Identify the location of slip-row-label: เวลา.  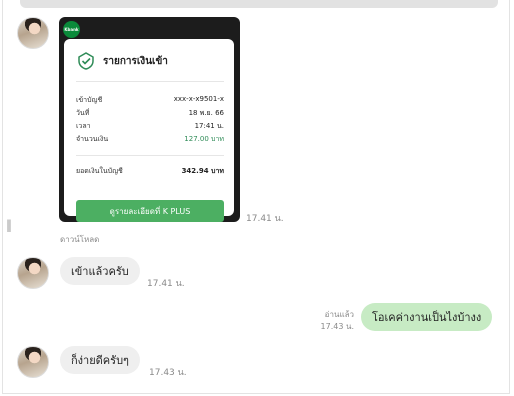
(83, 126).